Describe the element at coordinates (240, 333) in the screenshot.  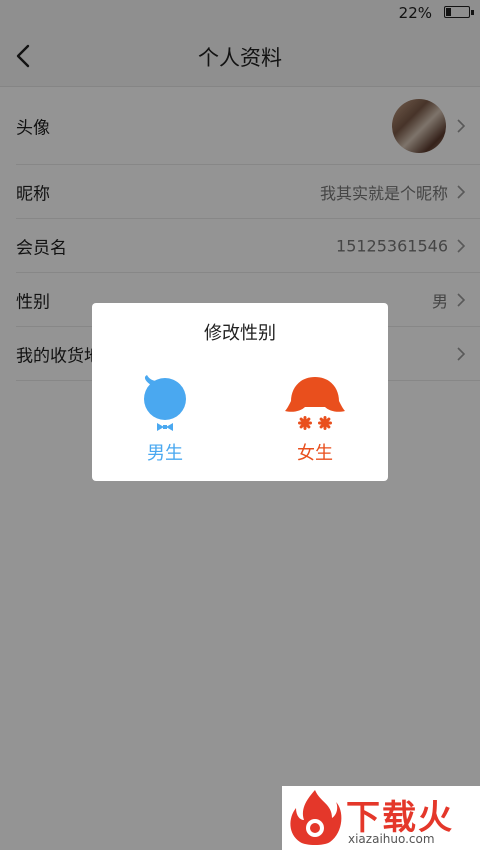
I see `dialog-title: 修改性别` at that location.